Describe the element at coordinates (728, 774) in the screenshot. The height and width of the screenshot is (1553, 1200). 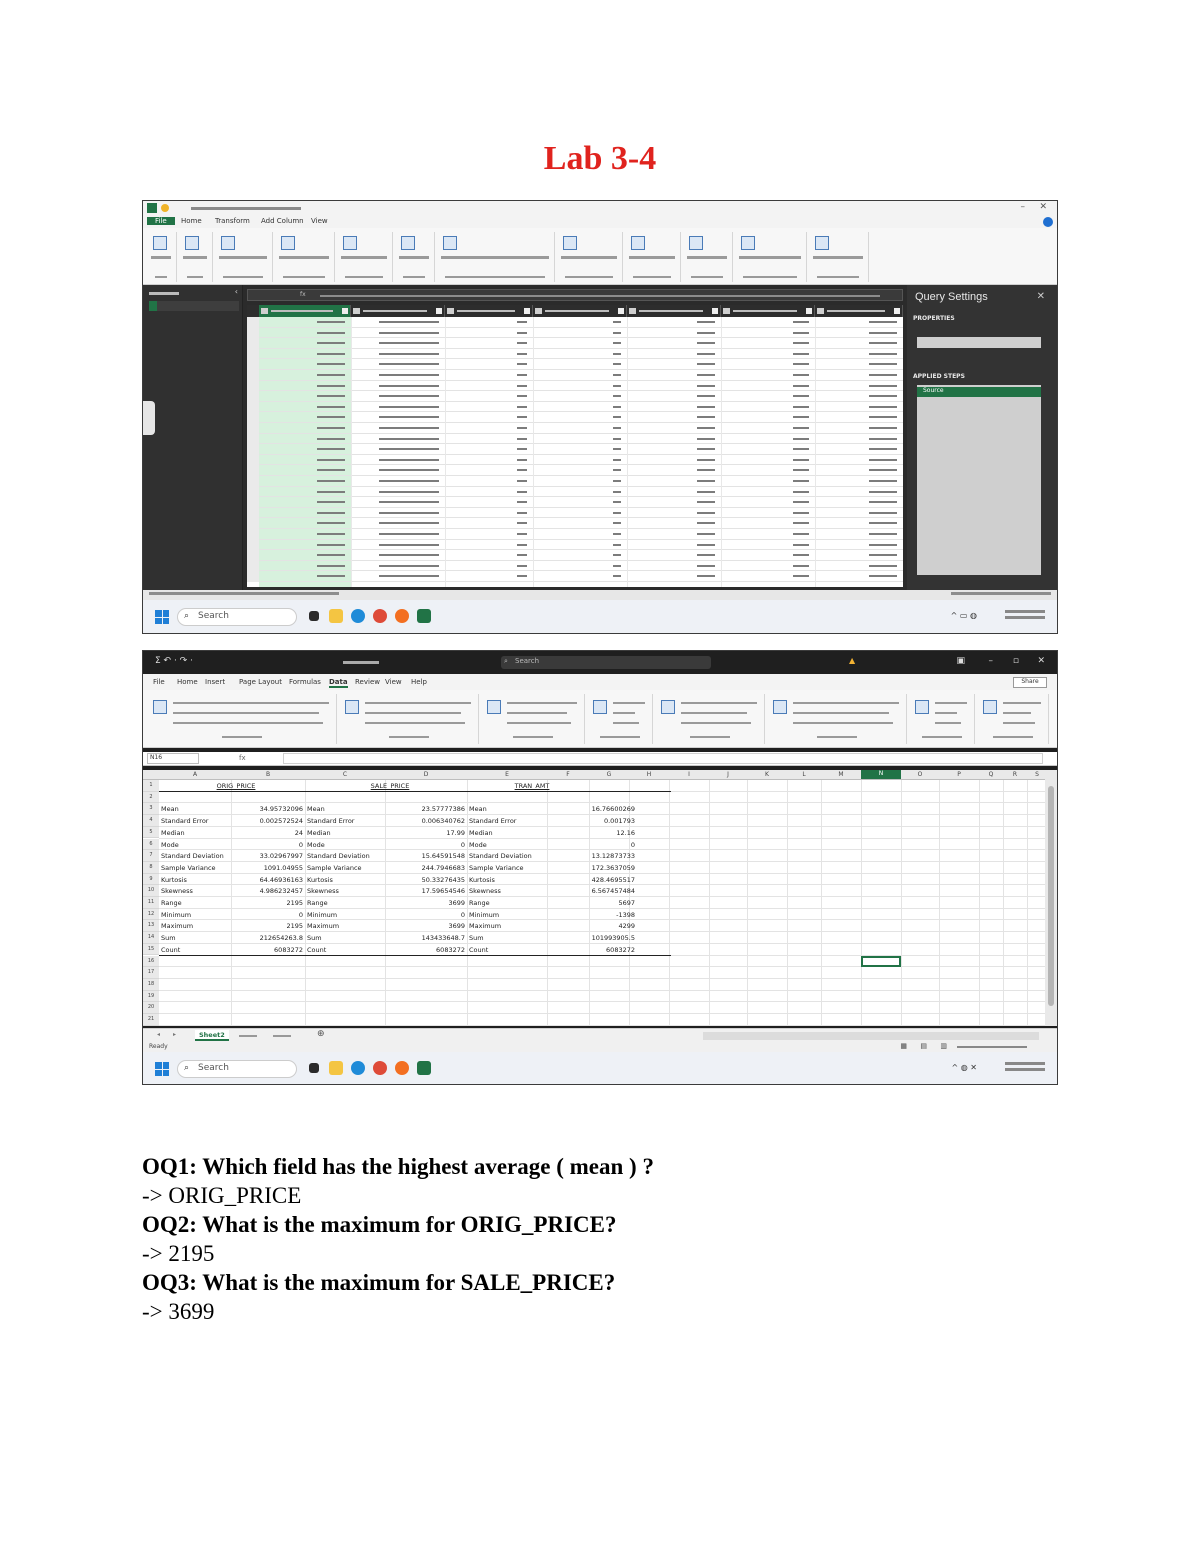
I see `column-header-j: J` at that location.